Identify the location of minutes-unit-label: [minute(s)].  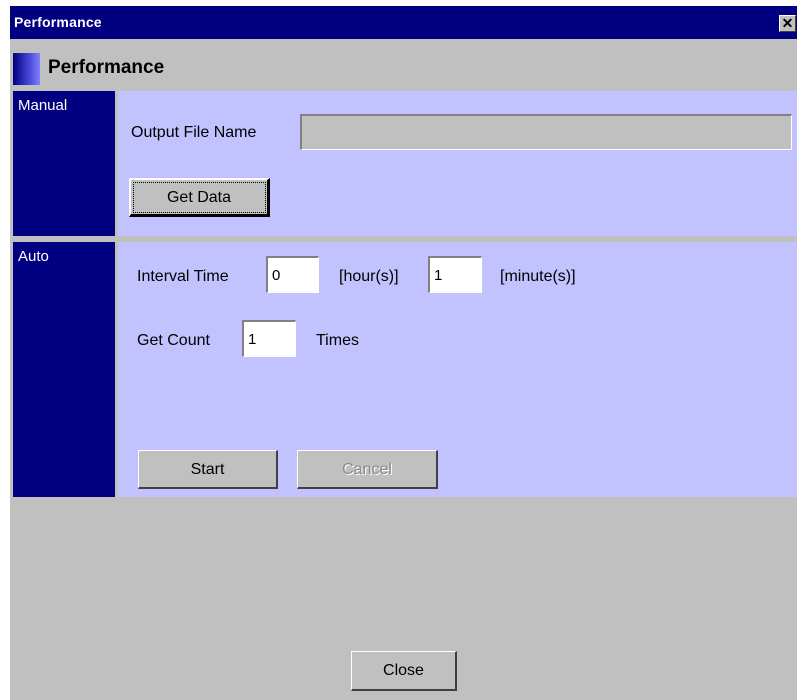
(538, 276).